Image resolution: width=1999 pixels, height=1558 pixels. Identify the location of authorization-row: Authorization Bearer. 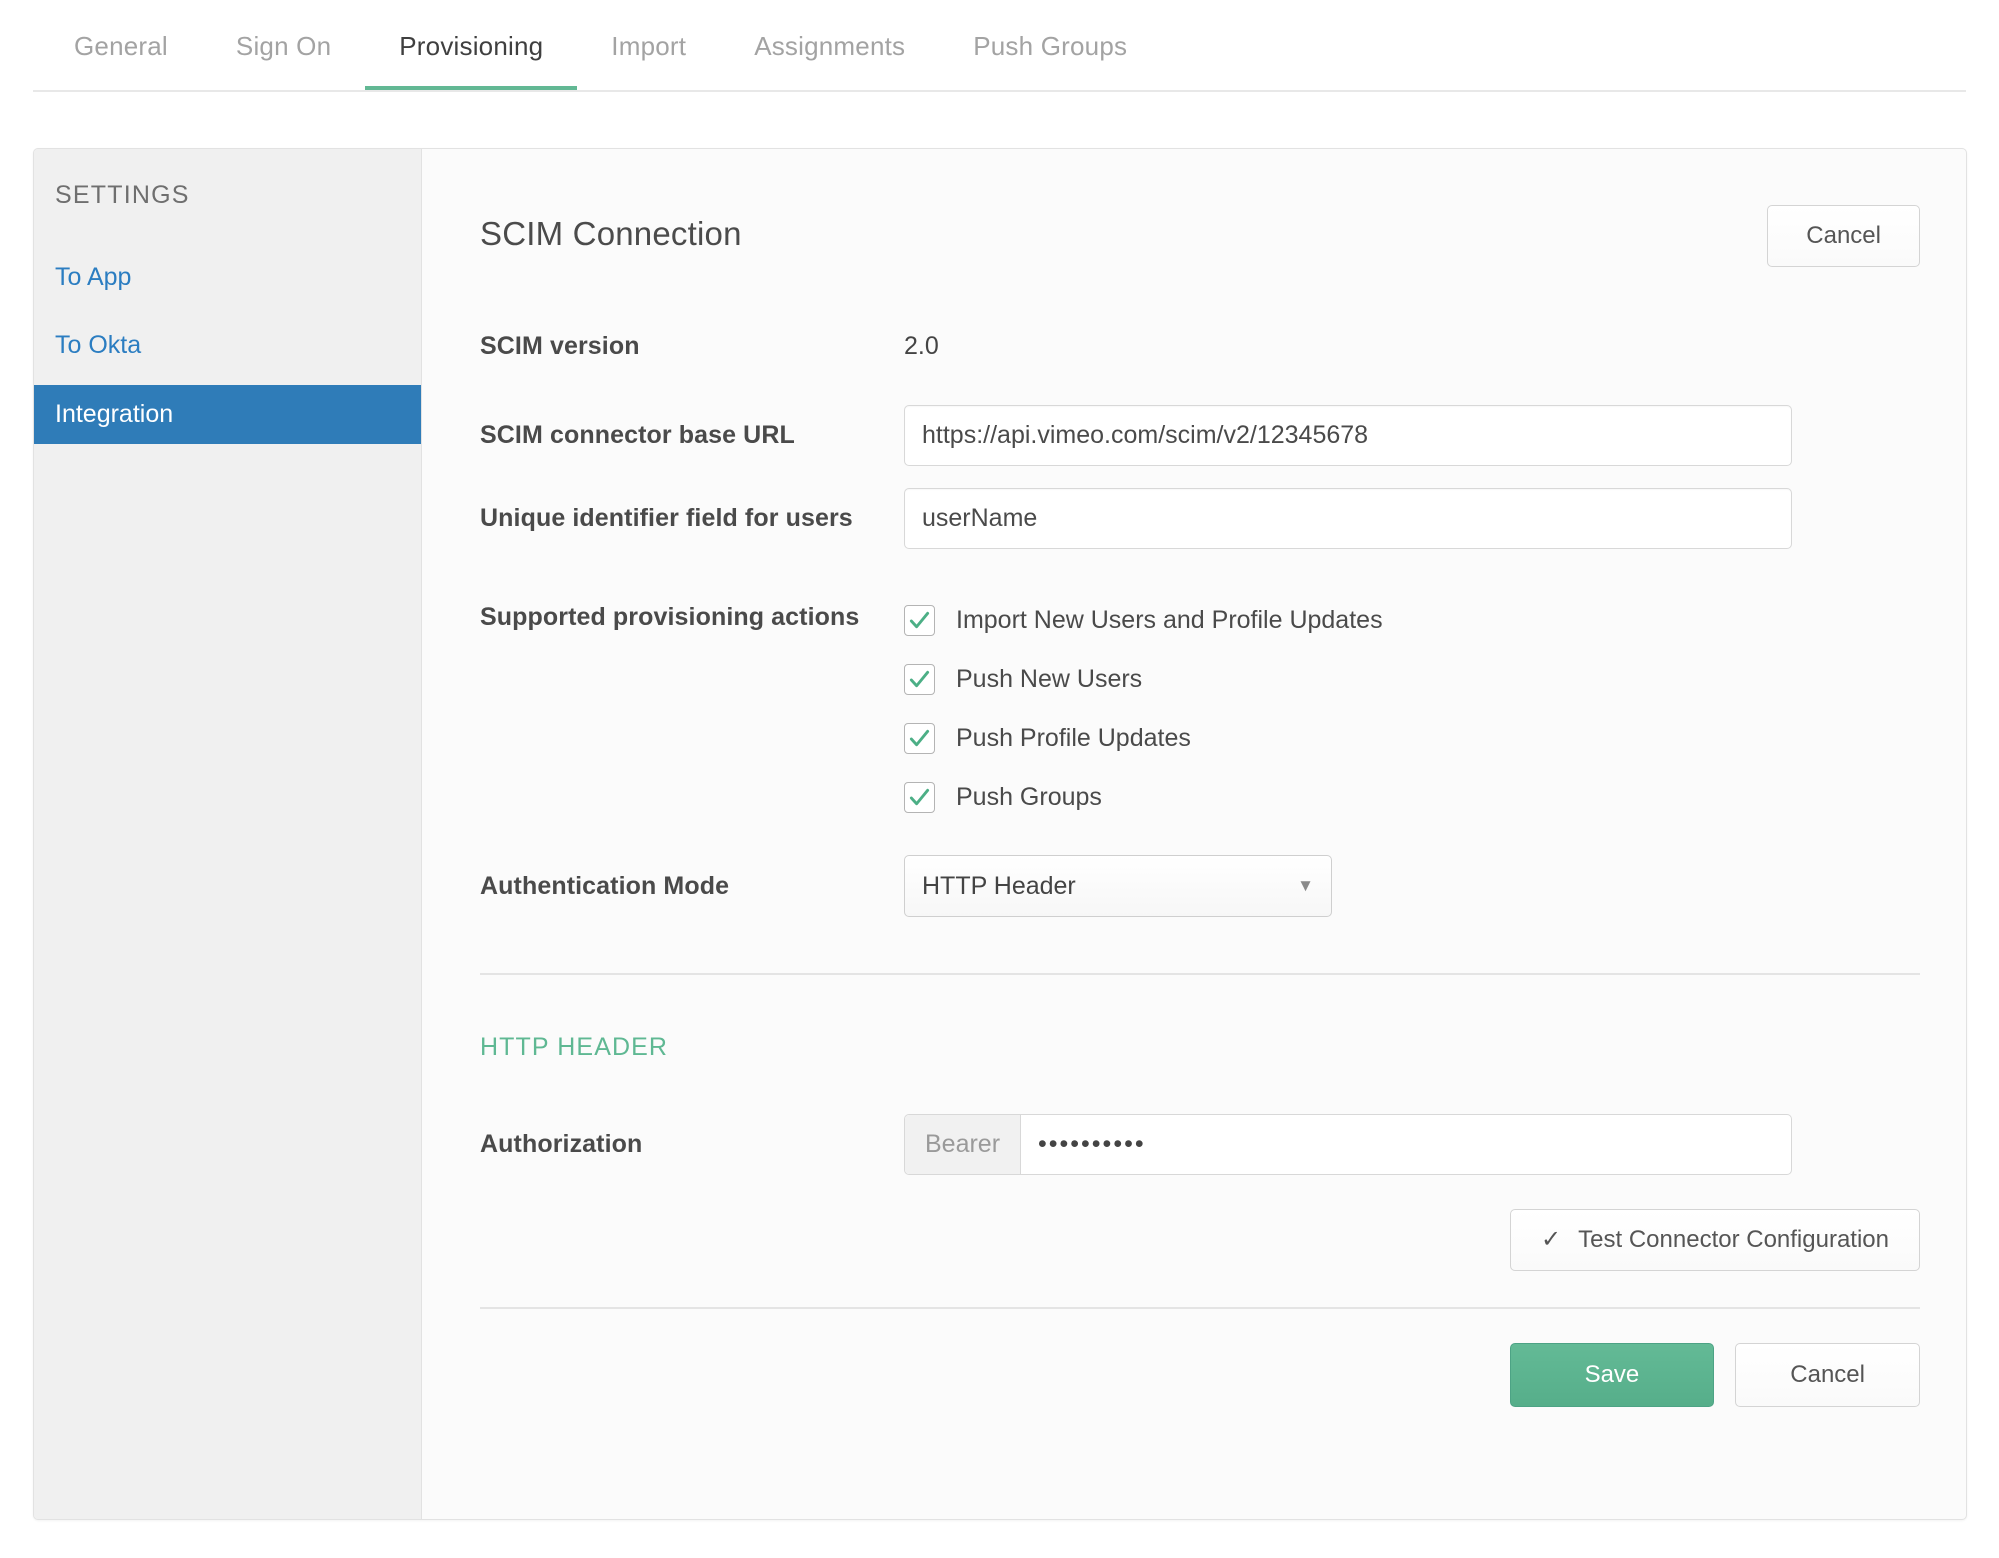
(1200, 1144).